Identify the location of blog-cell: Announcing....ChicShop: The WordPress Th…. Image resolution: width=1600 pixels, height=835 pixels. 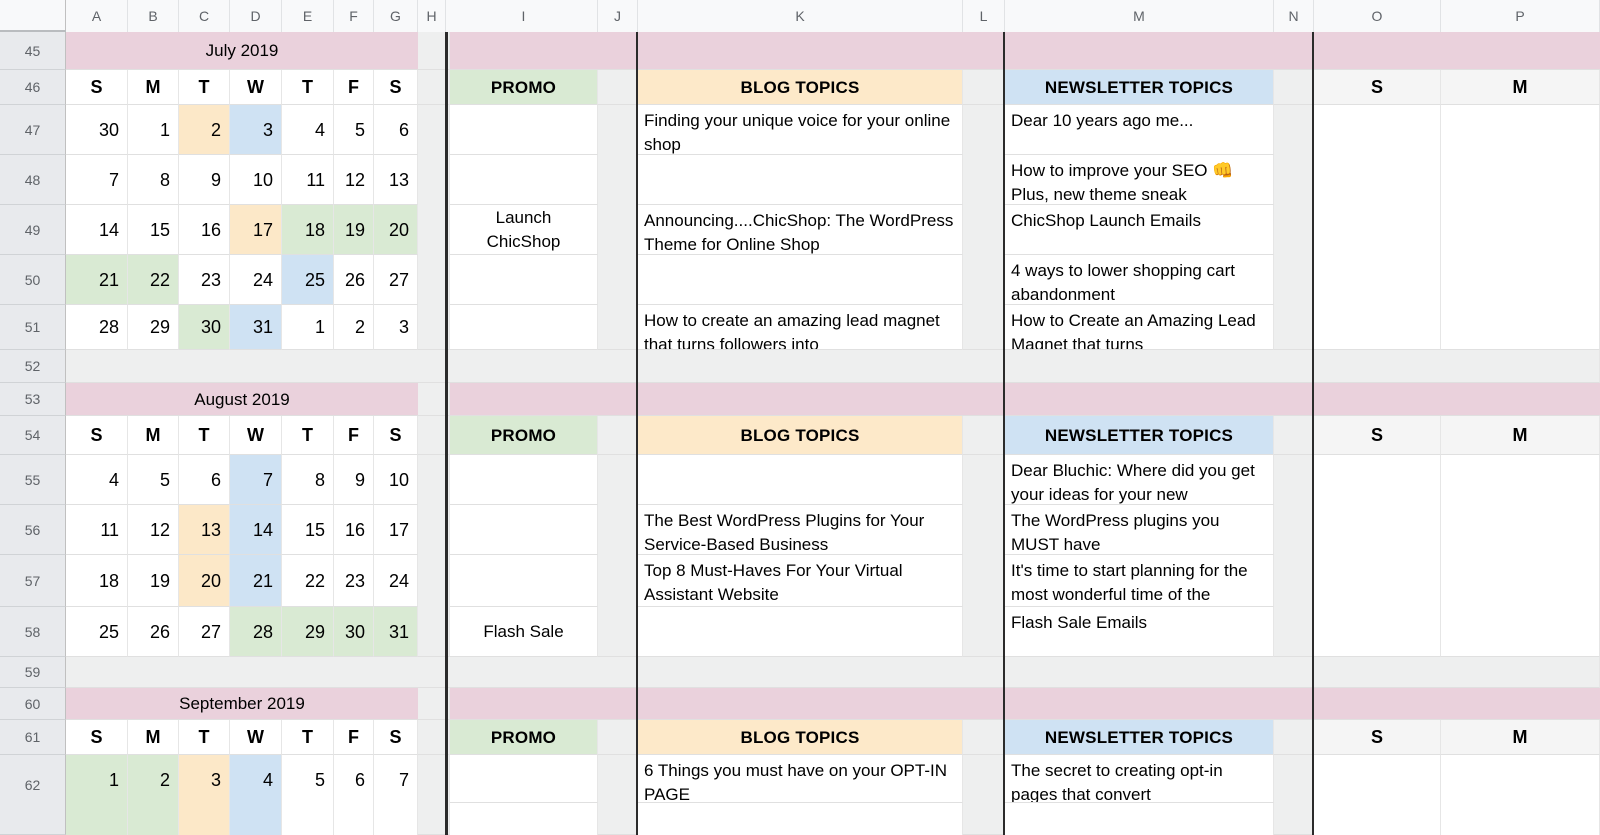
(800, 230).